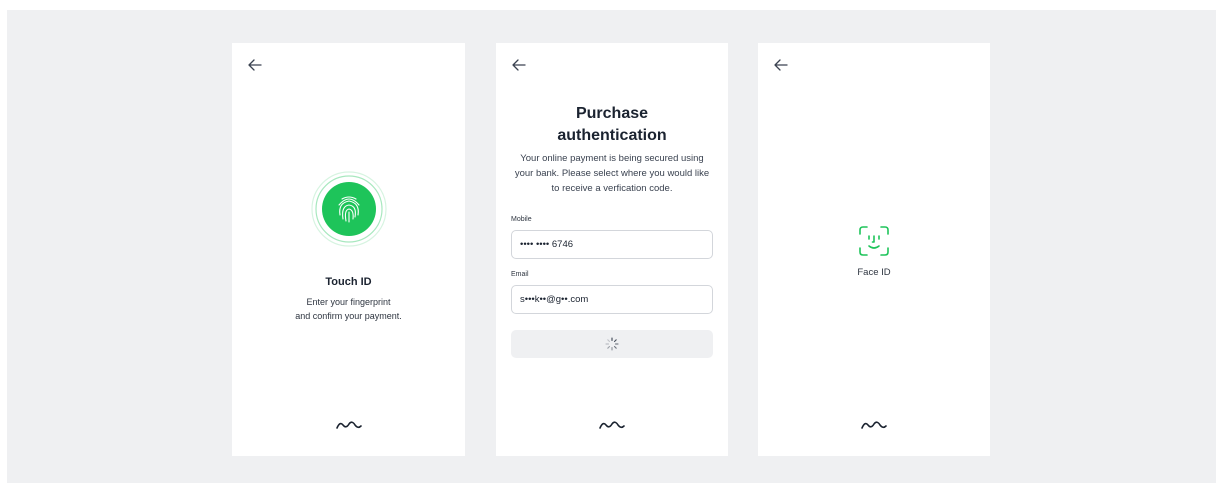 The height and width of the screenshot is (483, 1216). What do you see at coordinates (612, 188) in the screenshot?
I see `description-line: to receive a verfication code.` at bounding box center [612, 188].